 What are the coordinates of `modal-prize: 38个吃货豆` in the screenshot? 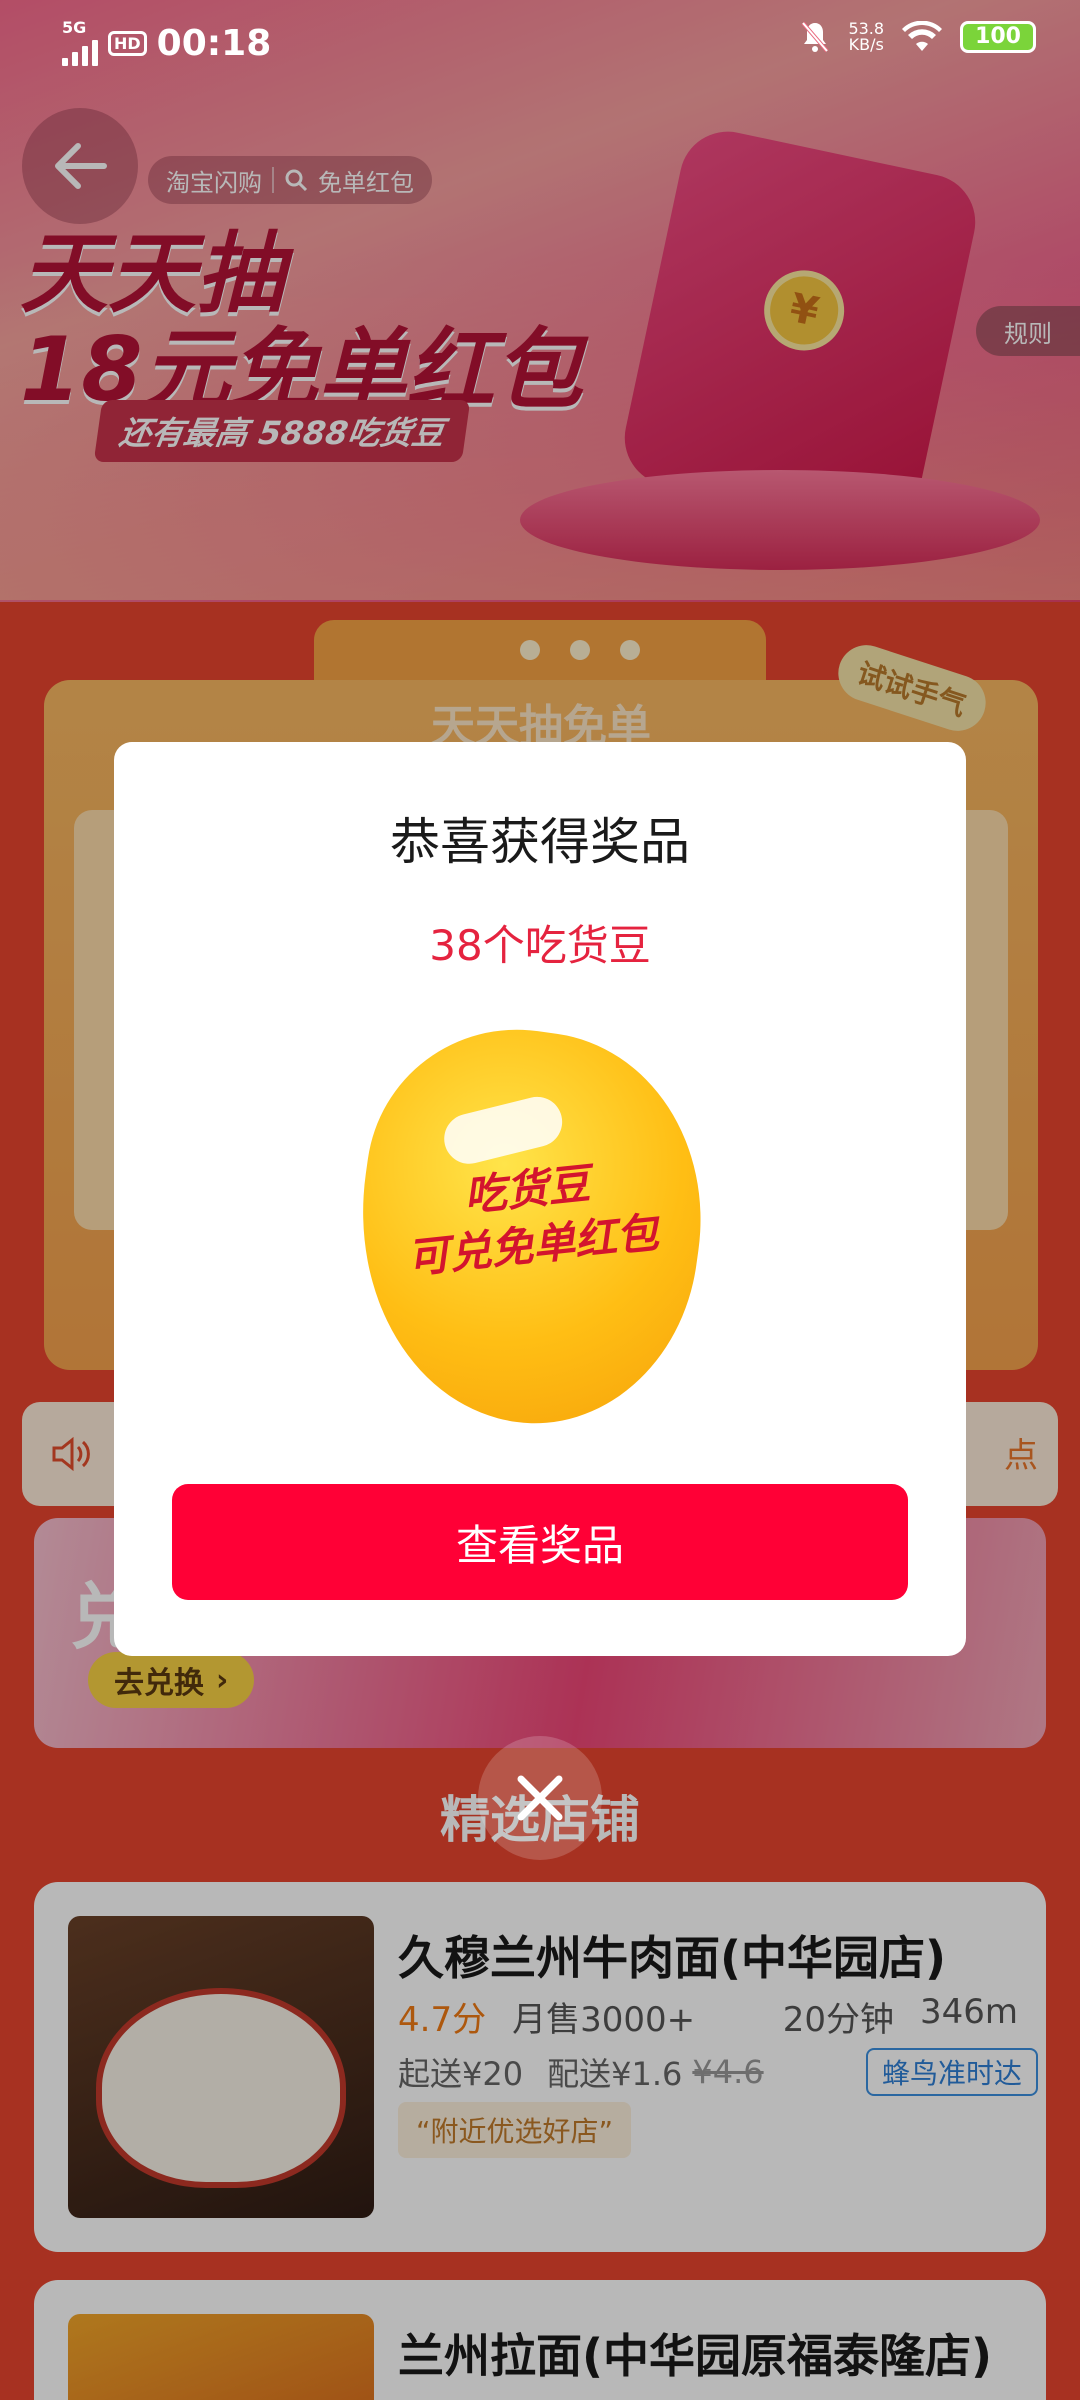 It's located at (540, 945).